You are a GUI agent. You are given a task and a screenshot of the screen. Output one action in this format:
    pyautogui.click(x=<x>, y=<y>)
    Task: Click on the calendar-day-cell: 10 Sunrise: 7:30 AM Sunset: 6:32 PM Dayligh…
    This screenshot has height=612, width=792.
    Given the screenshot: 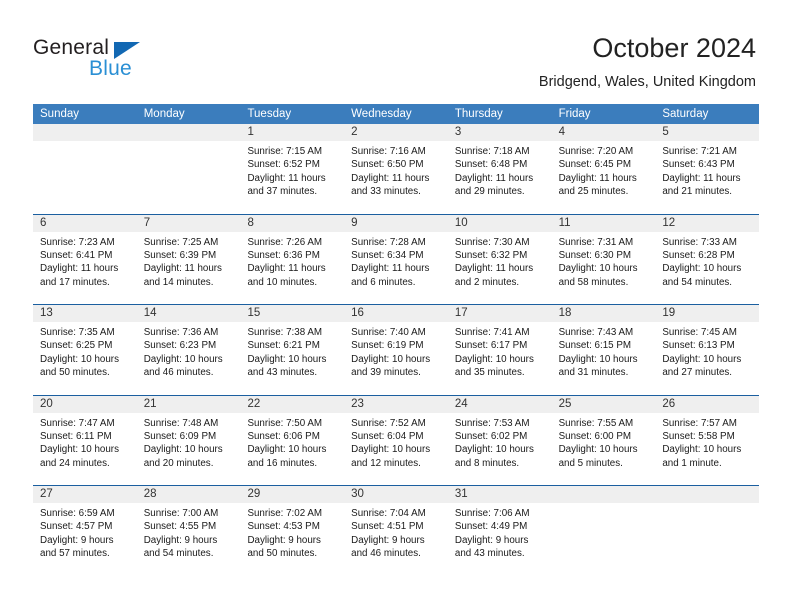 What is the action you would take?
    pyautogui.click(x=499, y=259)
    